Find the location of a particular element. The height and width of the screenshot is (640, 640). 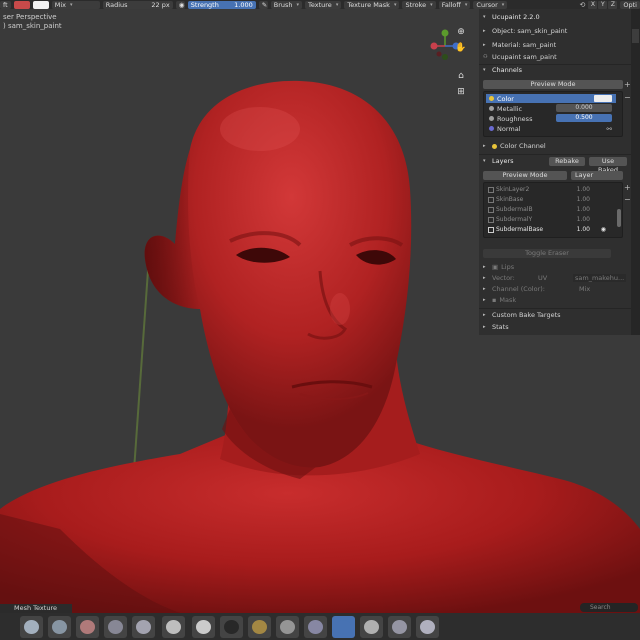

options-menu: Opti is located at coordinates (630, 4).